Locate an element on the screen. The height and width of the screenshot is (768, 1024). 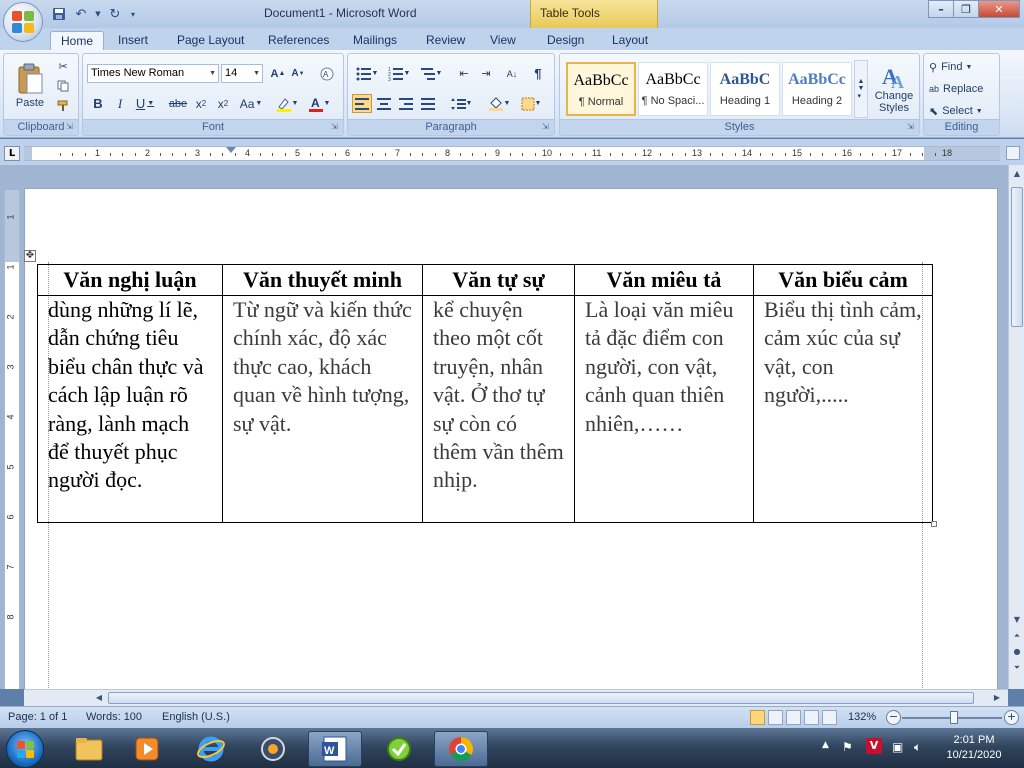
multilevel-list-button: ▼ is located at coordinates (431, 73).